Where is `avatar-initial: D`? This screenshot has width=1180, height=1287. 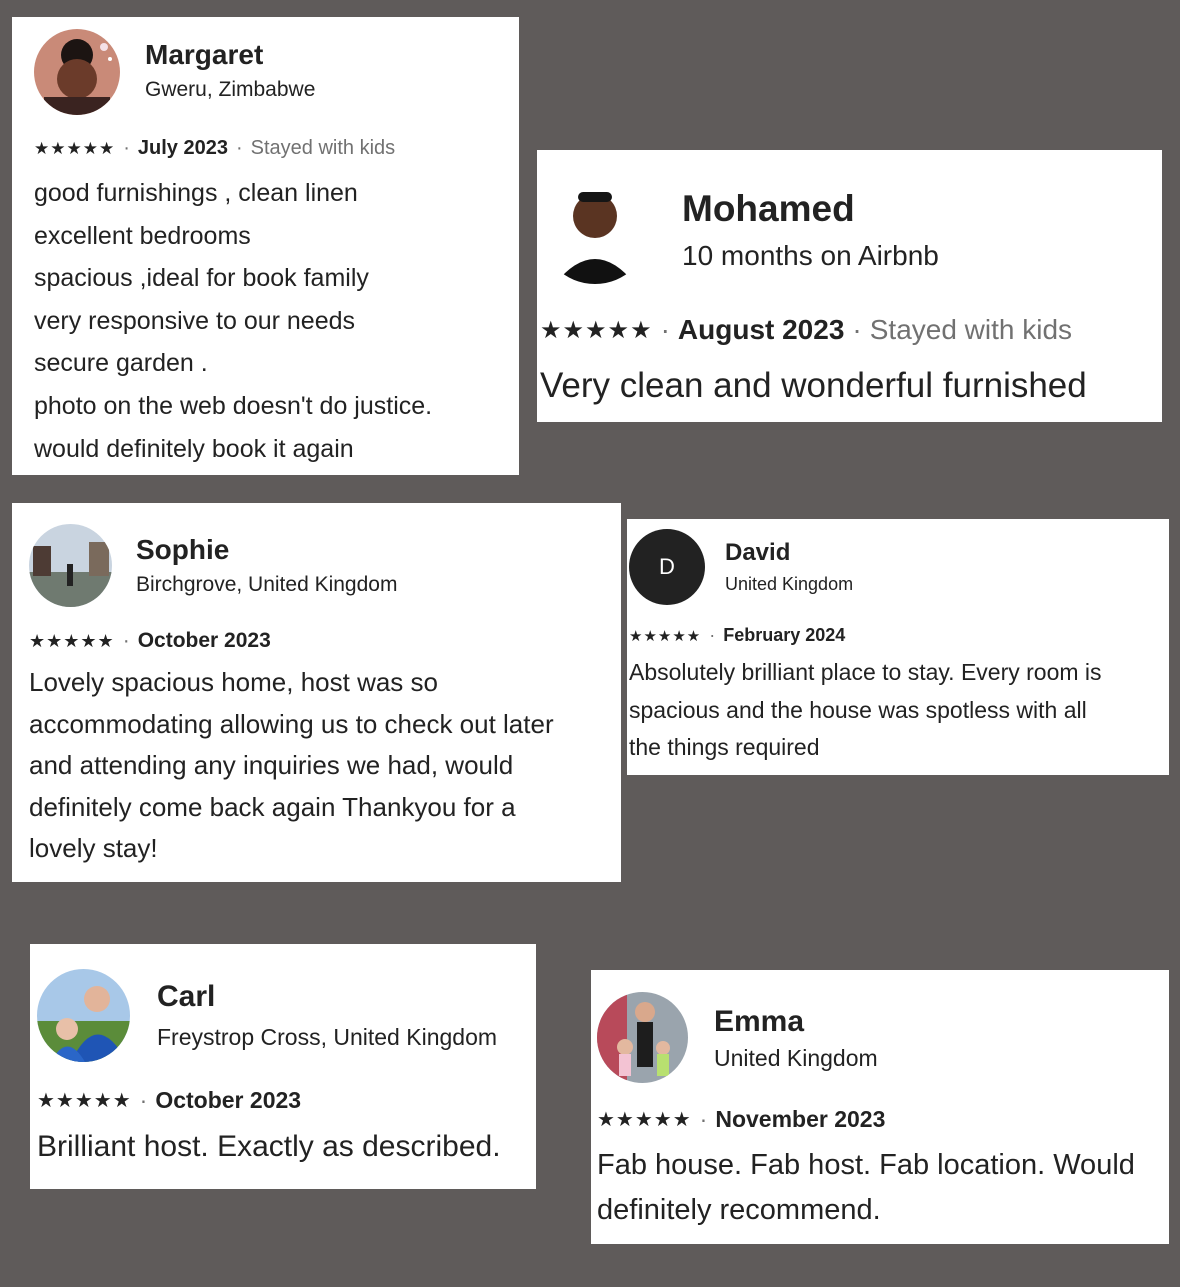 avatar-initial: D is located at coordinates (667, 566).